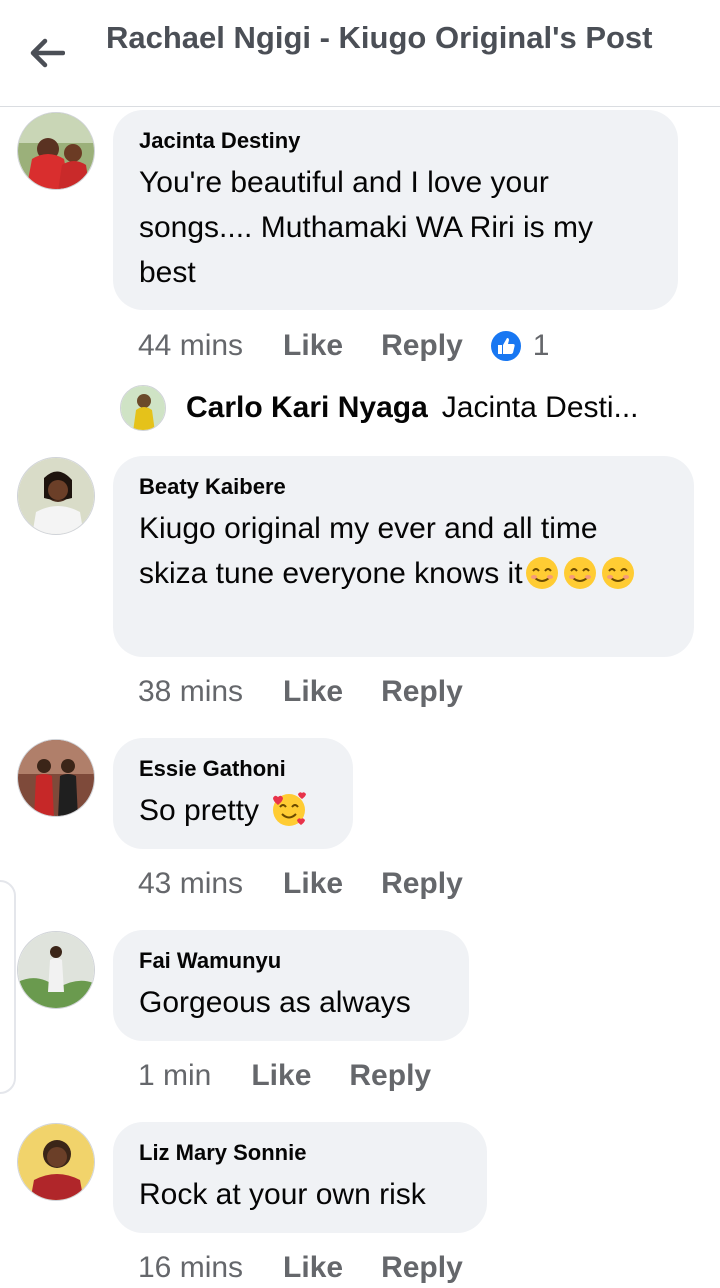 The image size is (720, 1288). I want to click on comment-actions: 43 mins Like Reply, so click(319, 884).